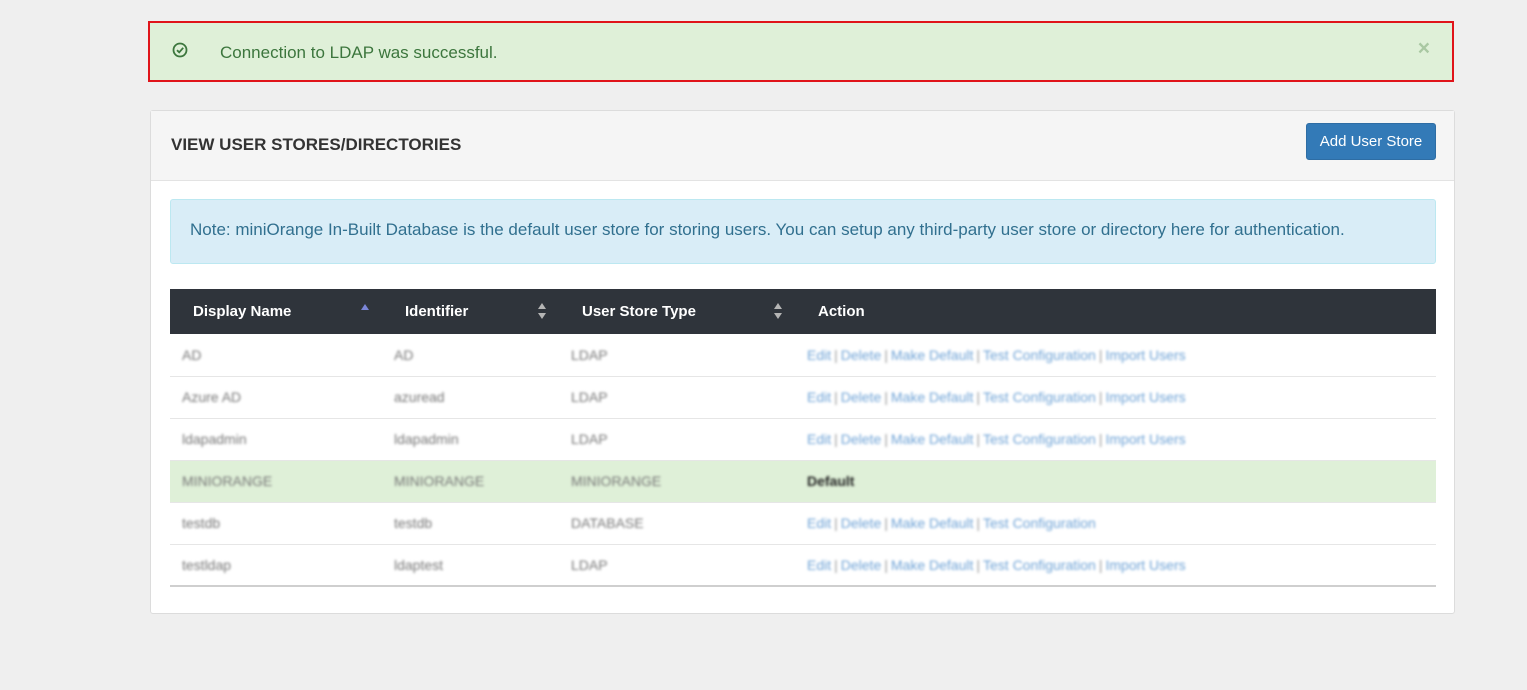 This screenshot has height=690, width=1527. Describe the element at coordinates (242, 311) in the screenshot. I see `column-label: Display Name` at that location.